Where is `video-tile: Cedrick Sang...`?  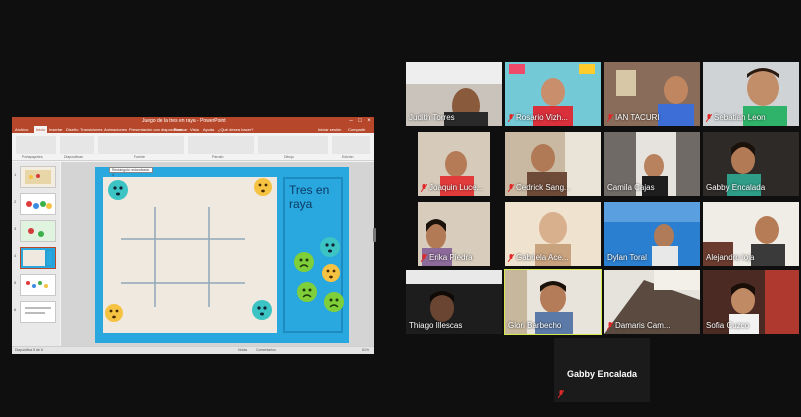 video-tile: Cedrick Sang... is located at coordinates (553, 164).